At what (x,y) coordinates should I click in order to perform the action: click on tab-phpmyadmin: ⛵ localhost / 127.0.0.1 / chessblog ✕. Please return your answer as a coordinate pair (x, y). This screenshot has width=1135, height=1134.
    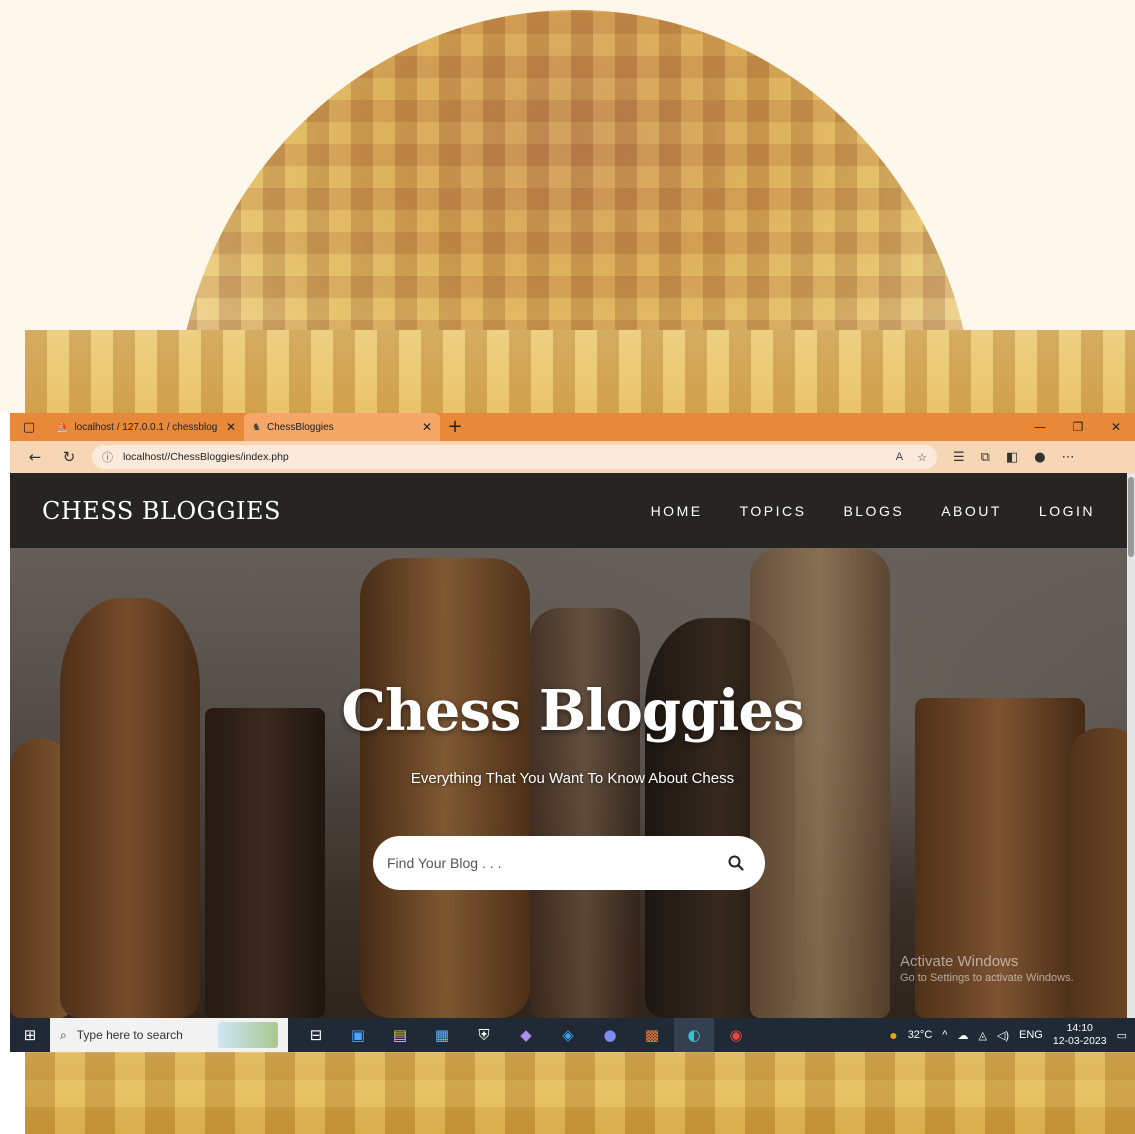
    Looking at the image, I should click on (146, 427).